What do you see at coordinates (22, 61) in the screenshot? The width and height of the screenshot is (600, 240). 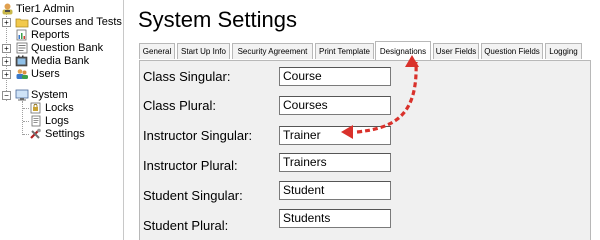 I see `media-icon` at bounding box center [22, 61].